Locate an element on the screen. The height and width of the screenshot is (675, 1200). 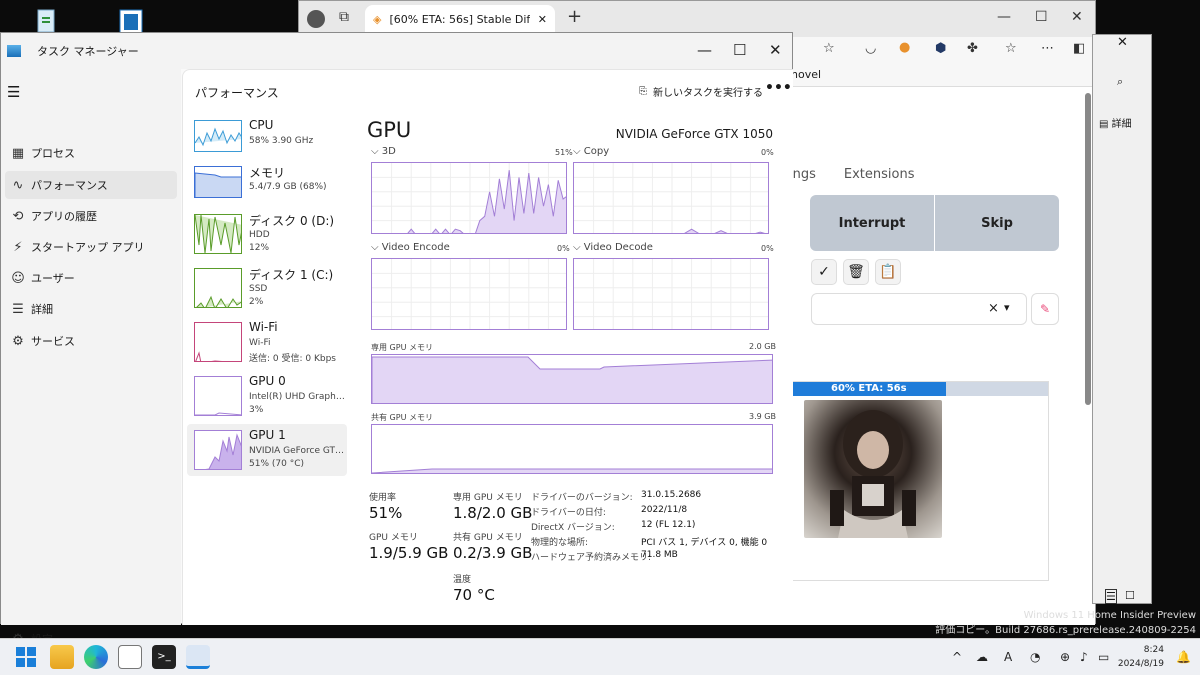
style-dropdown: × ▾ is located at coordinates (919, 309).